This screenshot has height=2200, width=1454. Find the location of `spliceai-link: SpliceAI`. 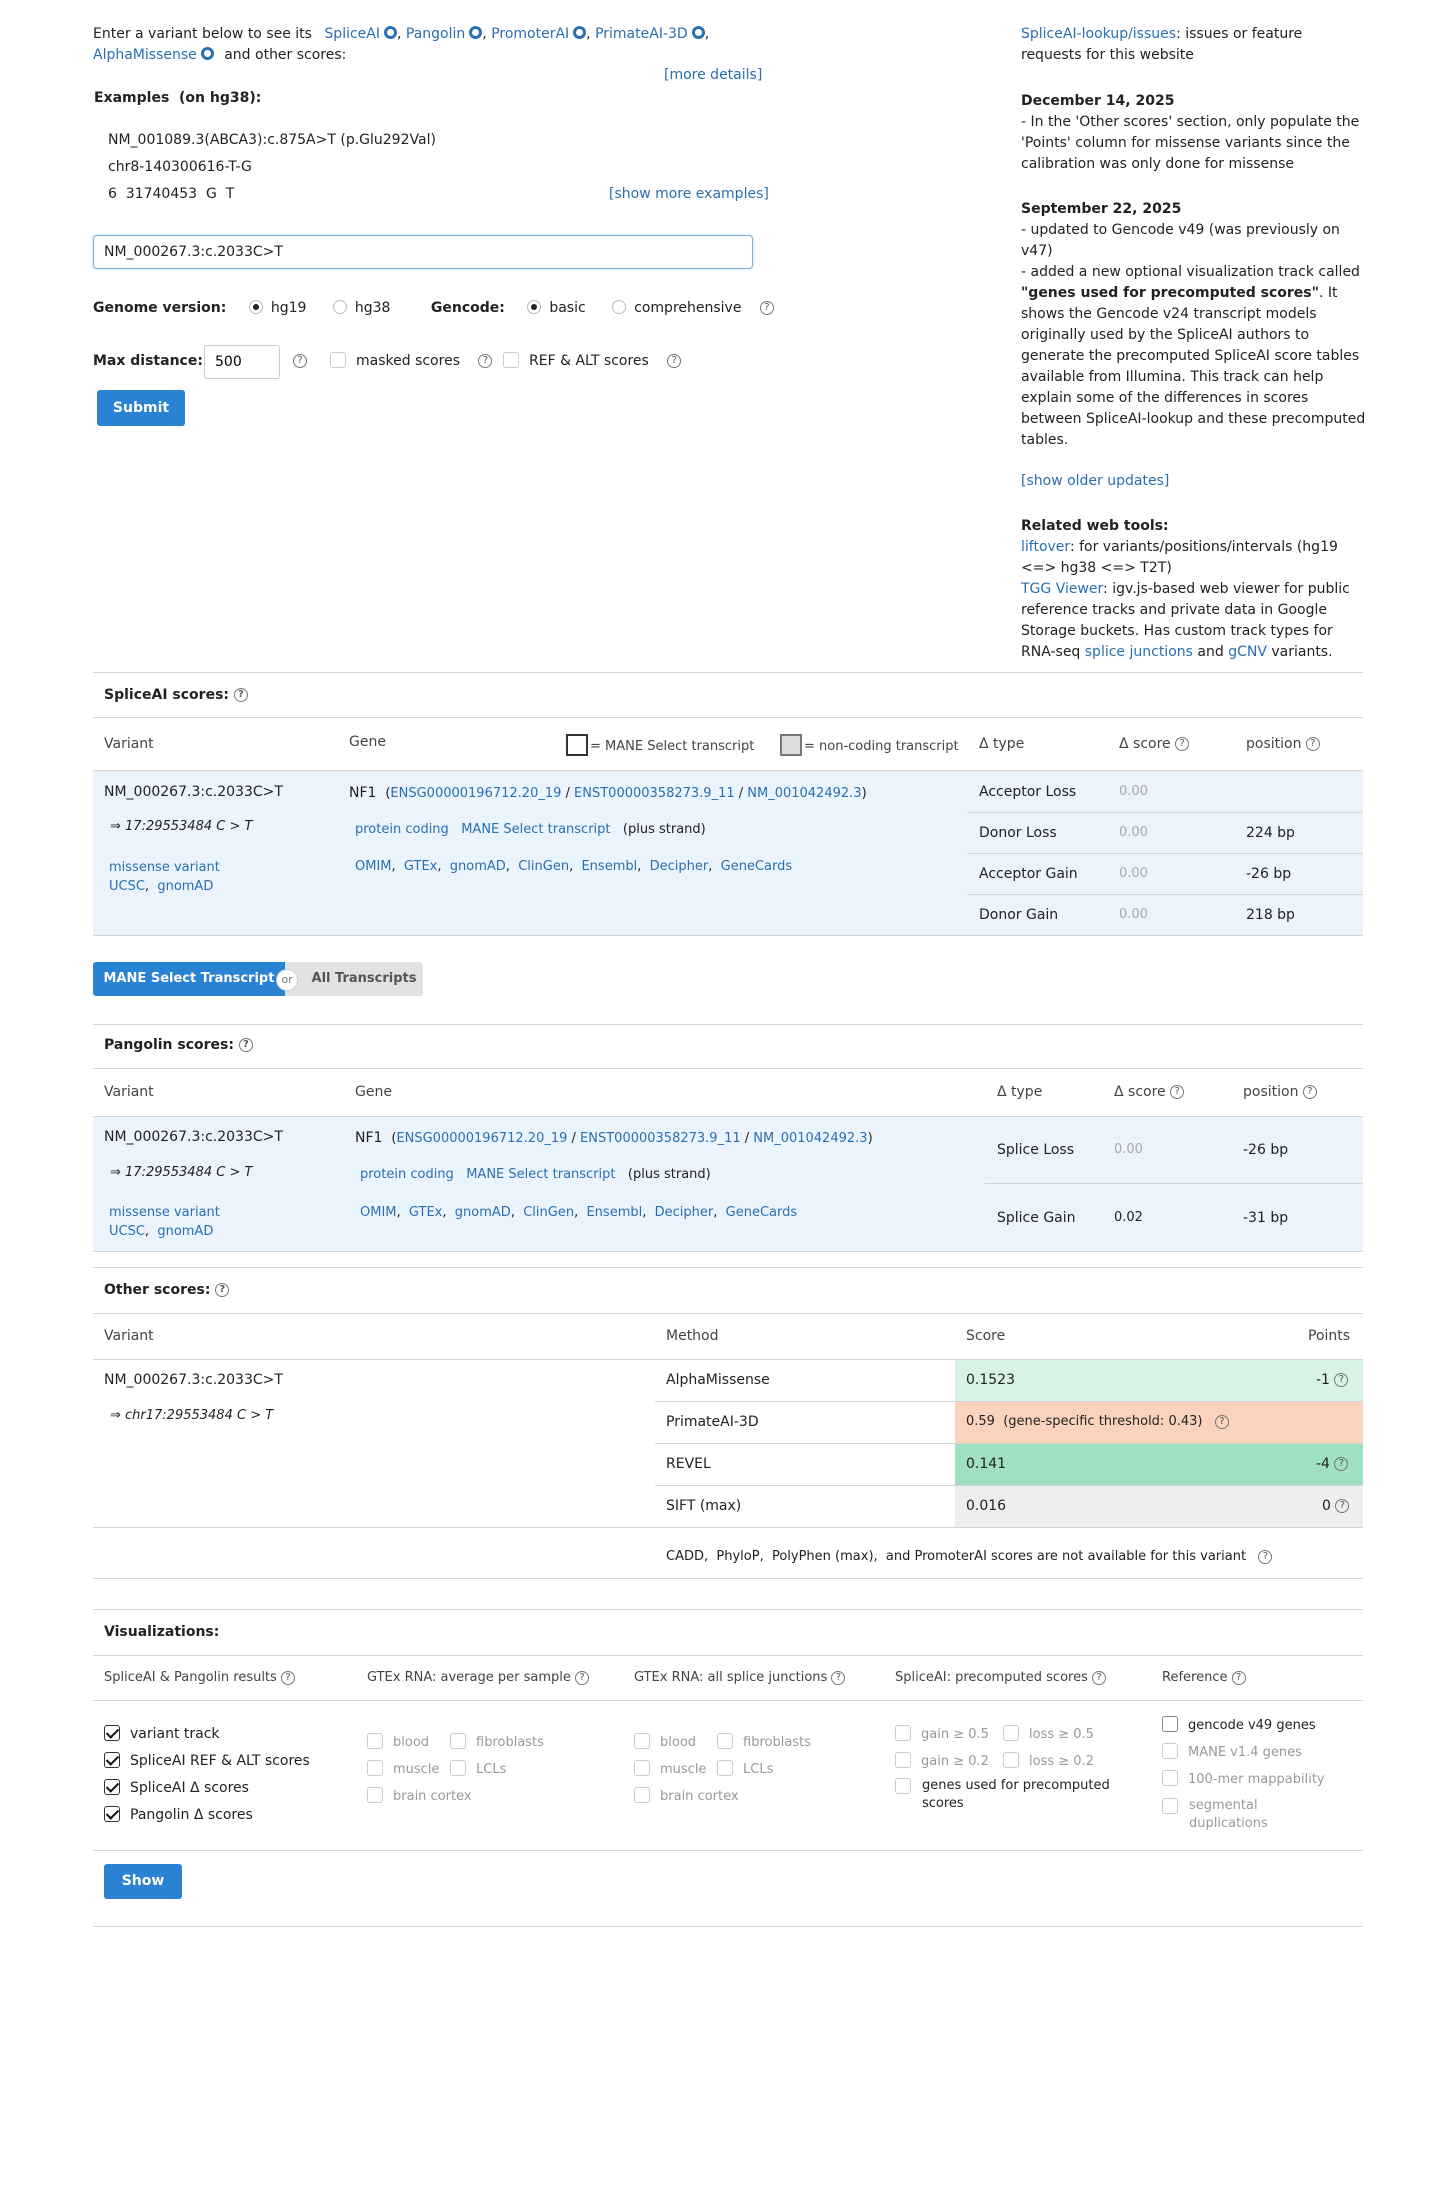

spliceai-link: SpliceAI is located at coordinates (352, 34).